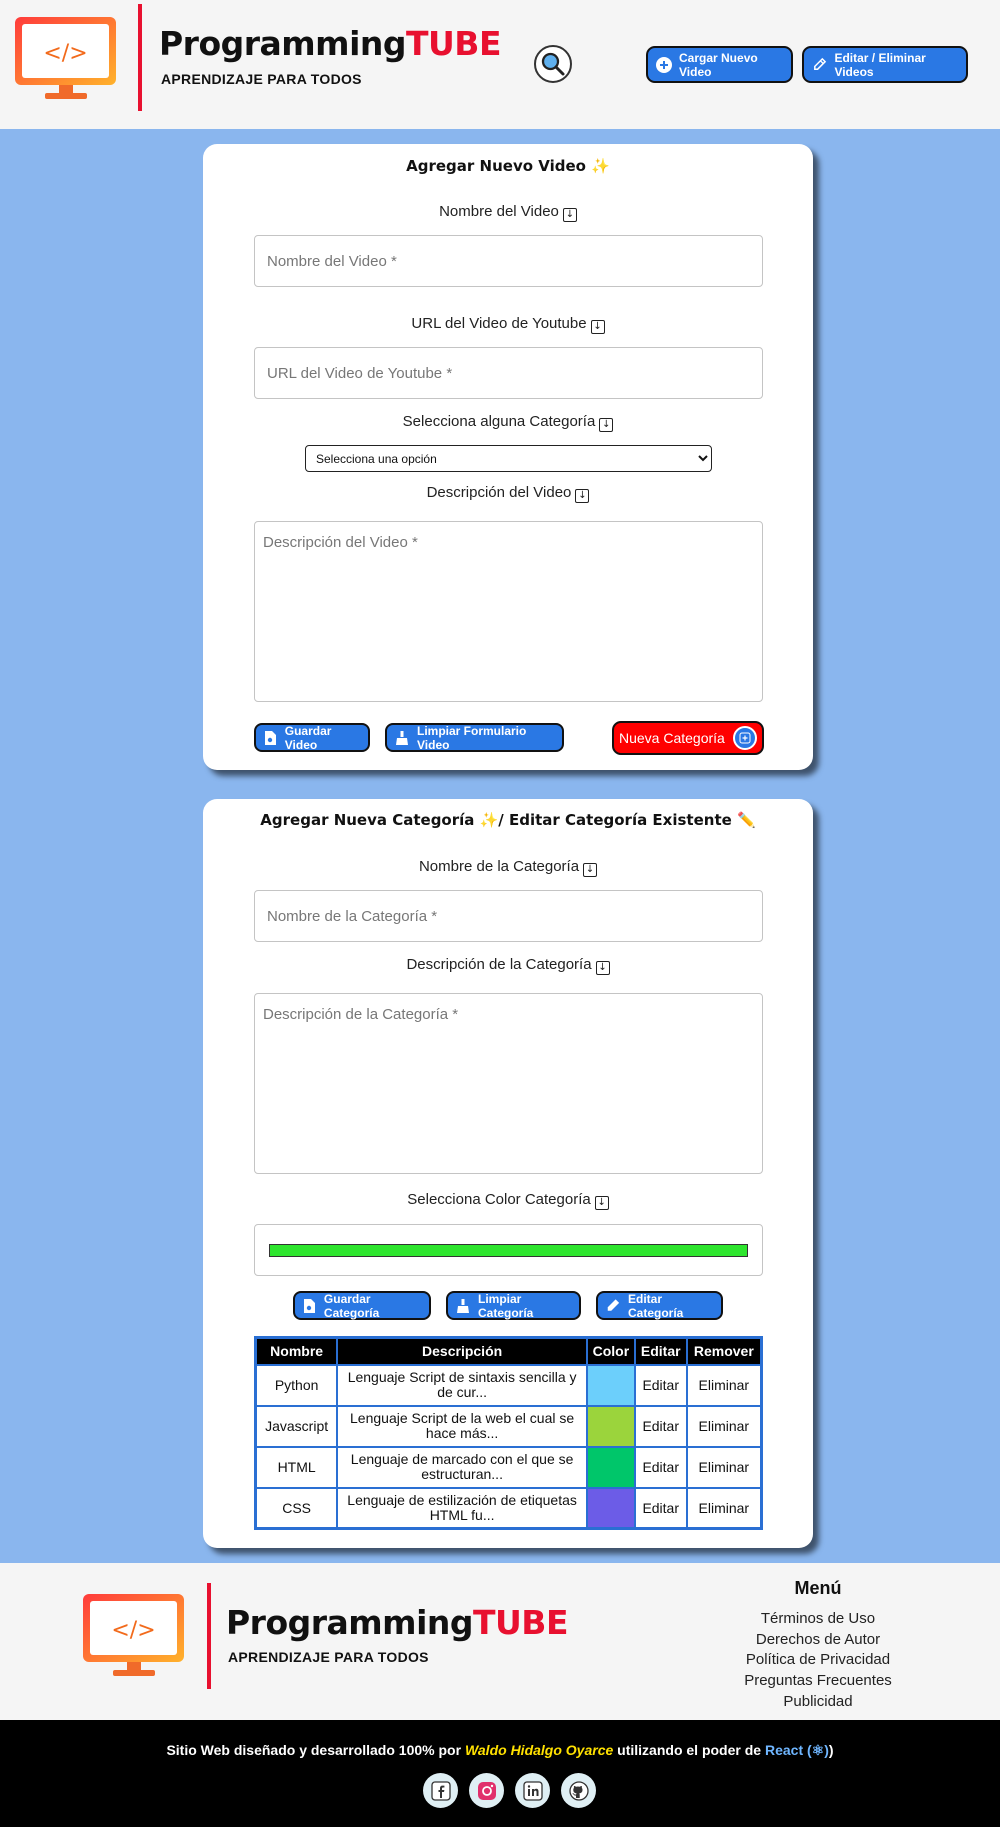 The width and height of the screenshot is (1000, 1827). I want to click on footer-link-faq: Preguntas Frecuentes, so click(818, 1681).